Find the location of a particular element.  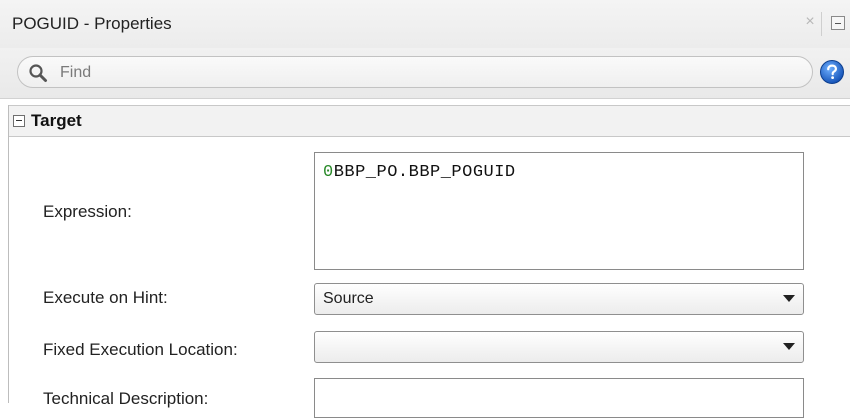

help-icon is located at coordinates (832, 72).